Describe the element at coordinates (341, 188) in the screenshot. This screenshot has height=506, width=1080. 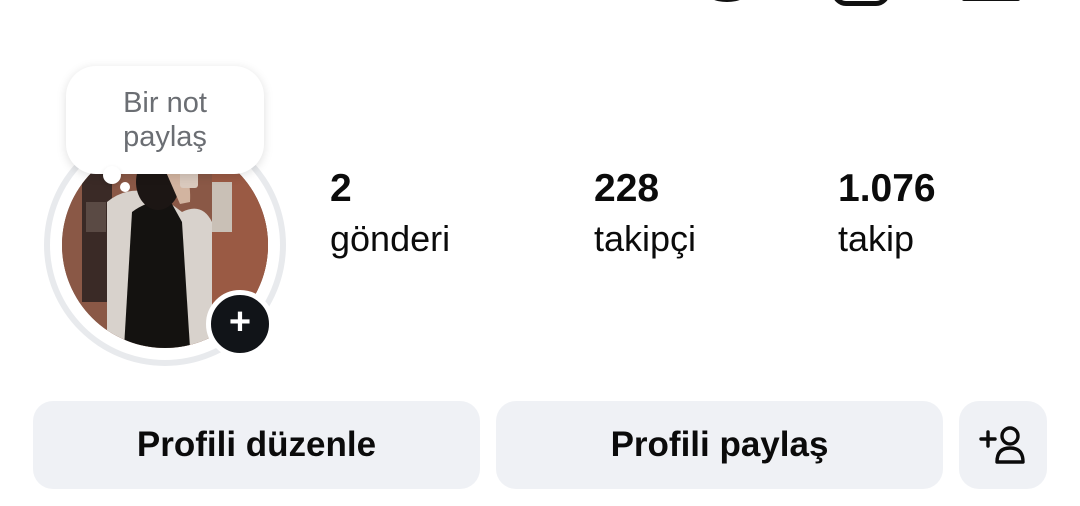
I see `stat-value: 2` at that location.